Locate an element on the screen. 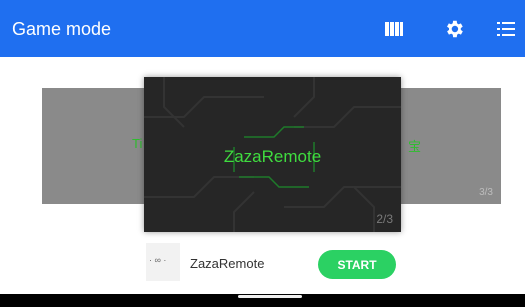  game-card-previous: Ti is located at coordinates (98, 146).